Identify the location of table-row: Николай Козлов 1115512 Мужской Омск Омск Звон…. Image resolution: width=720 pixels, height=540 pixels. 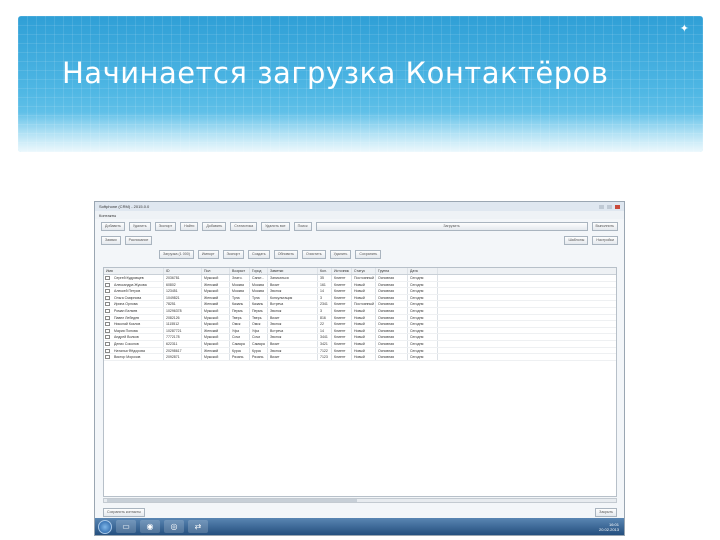
(360, 324).